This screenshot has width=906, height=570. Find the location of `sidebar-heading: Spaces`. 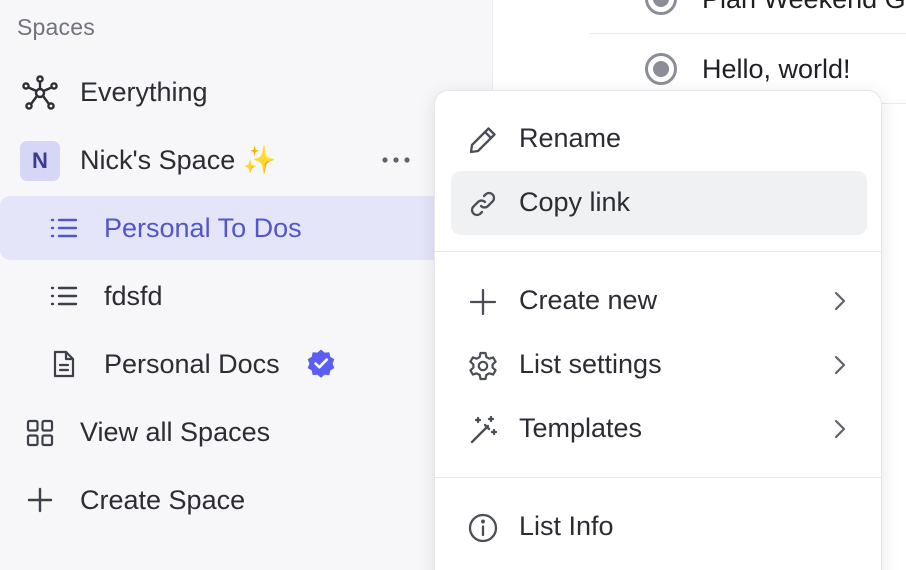

sidebar-heading: Spaces is located at coordinates (56, 27).